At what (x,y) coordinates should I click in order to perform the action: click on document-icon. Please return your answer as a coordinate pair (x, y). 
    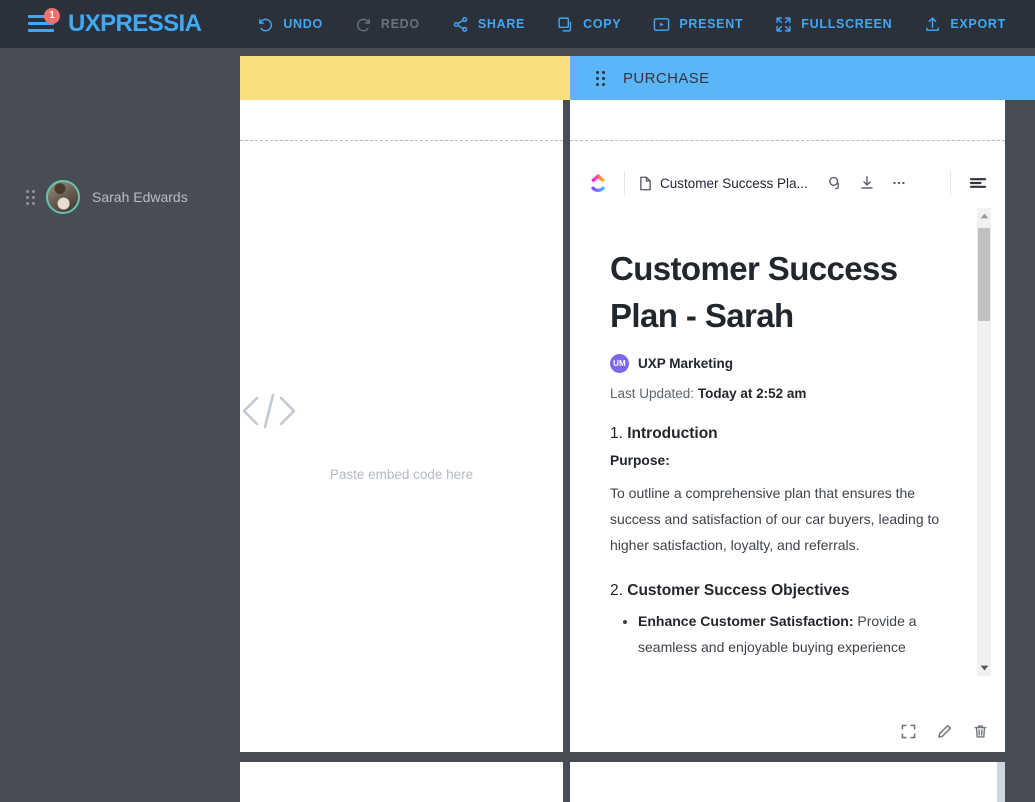
    Looking at the image, I should click on (645, 183).